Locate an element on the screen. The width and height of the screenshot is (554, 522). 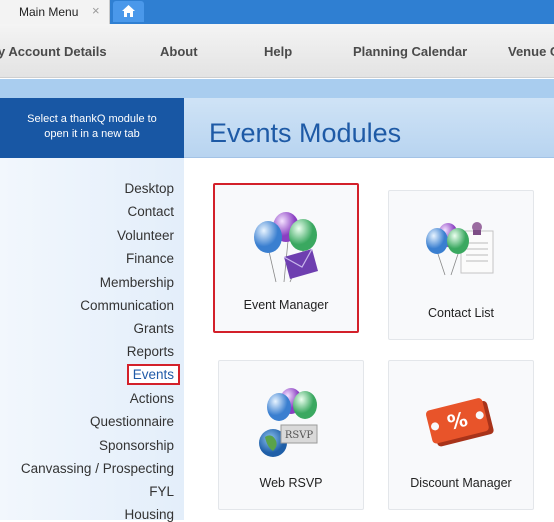
sidebar-item-volunteer: Volunteer is located at coordinates (145, 235).